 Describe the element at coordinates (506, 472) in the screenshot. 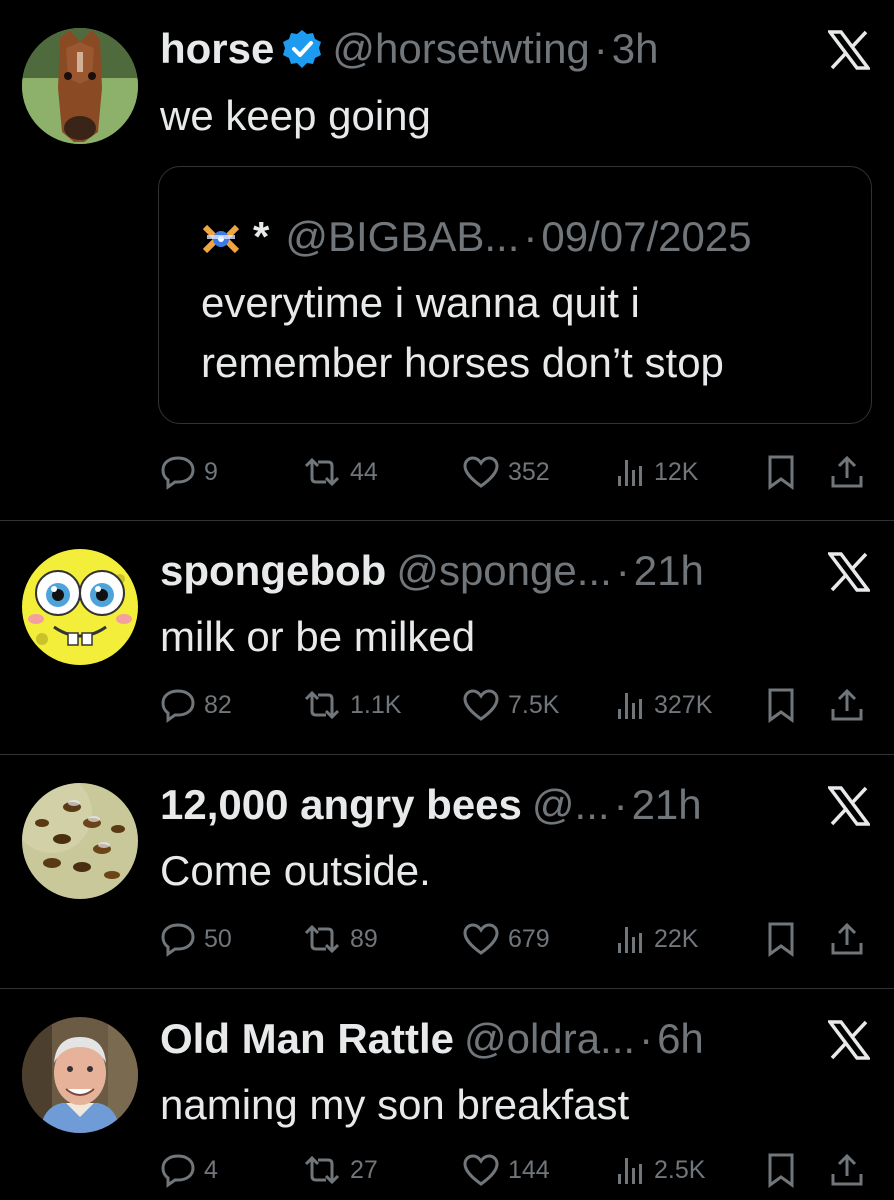

I see `like-button: 352` at that location.